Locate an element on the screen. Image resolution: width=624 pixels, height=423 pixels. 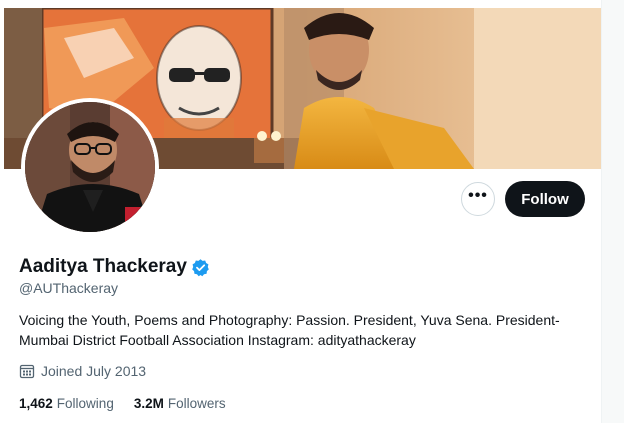
name-row: Aaditya Thackeray is located at coordinates (114, 267).